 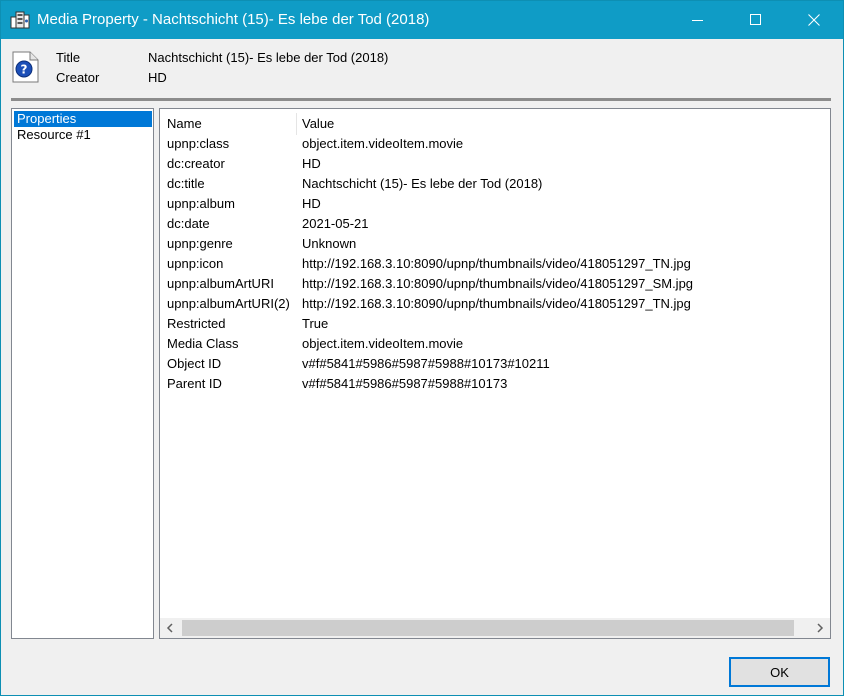 I want to click on property-name: Restricted, so click(x=196, y=323).